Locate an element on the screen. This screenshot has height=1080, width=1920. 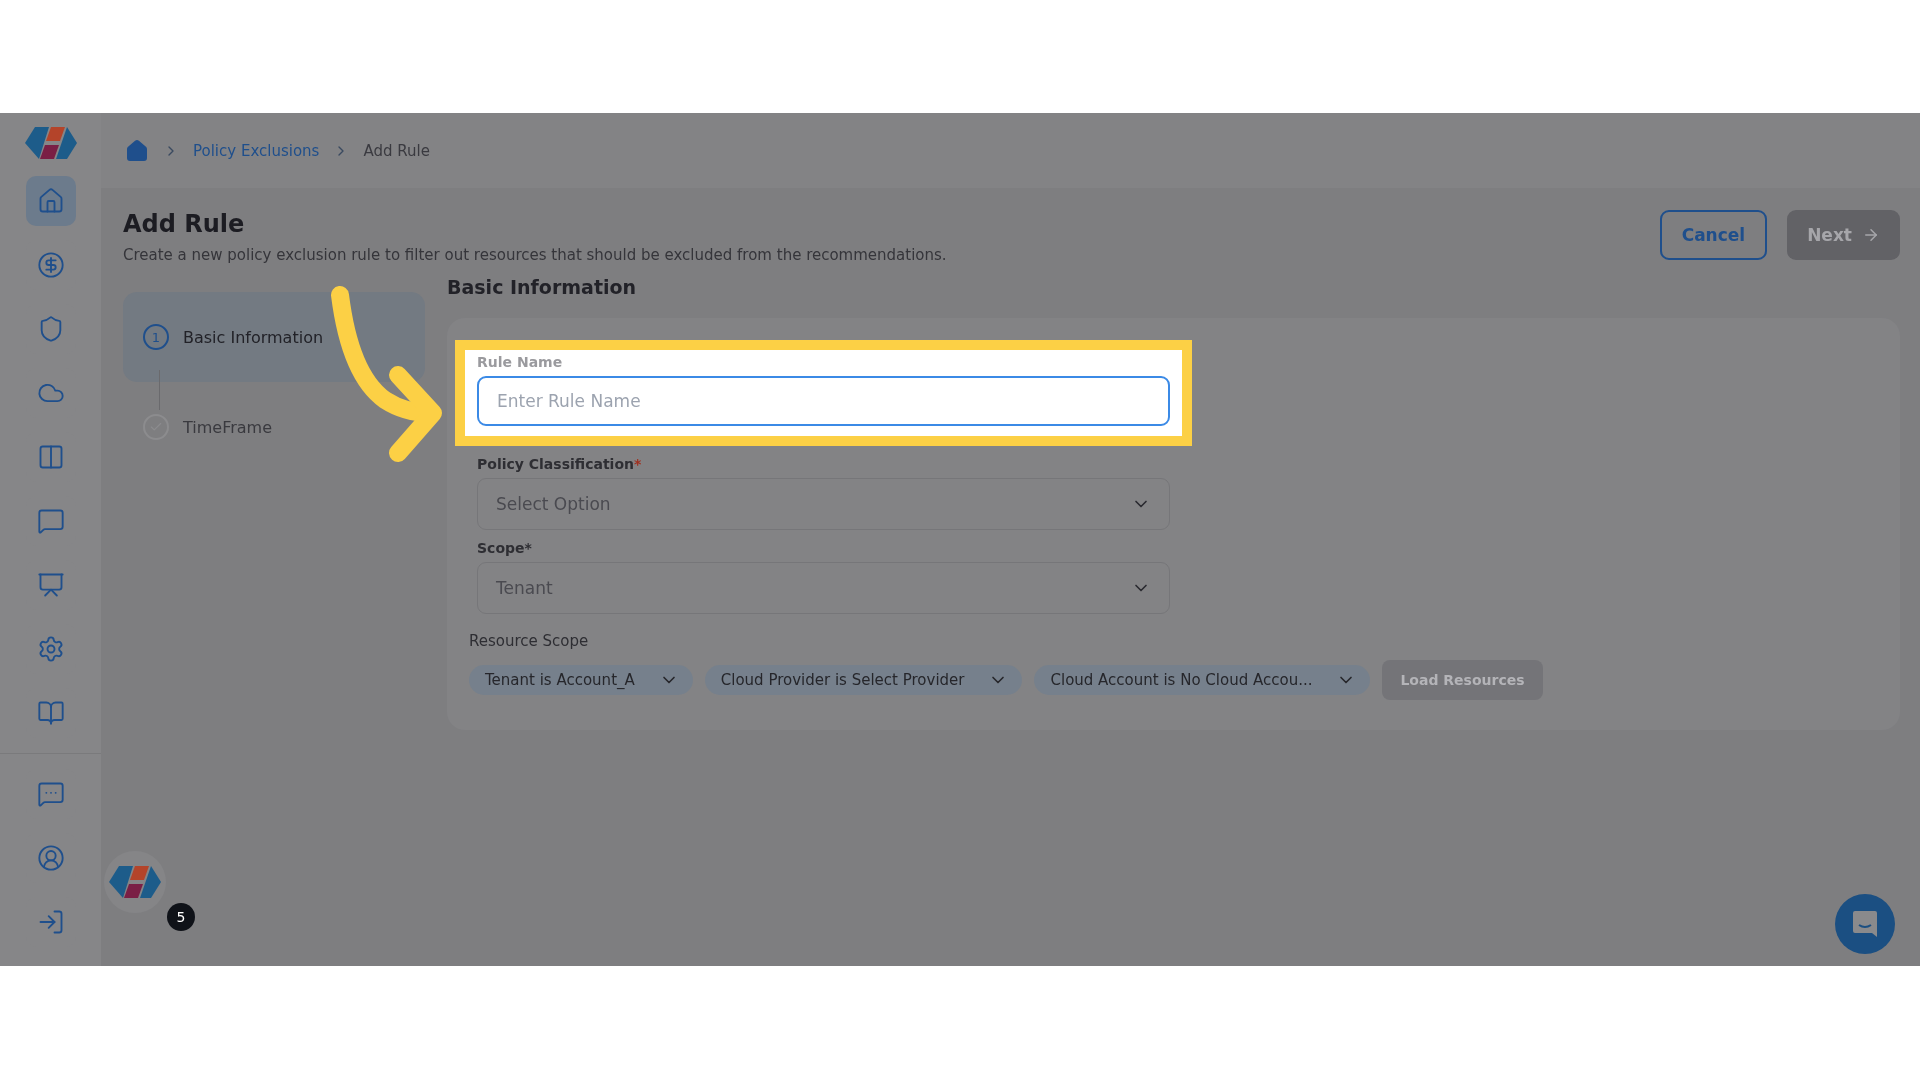
chat-button is located at coordinates (1865, 924).